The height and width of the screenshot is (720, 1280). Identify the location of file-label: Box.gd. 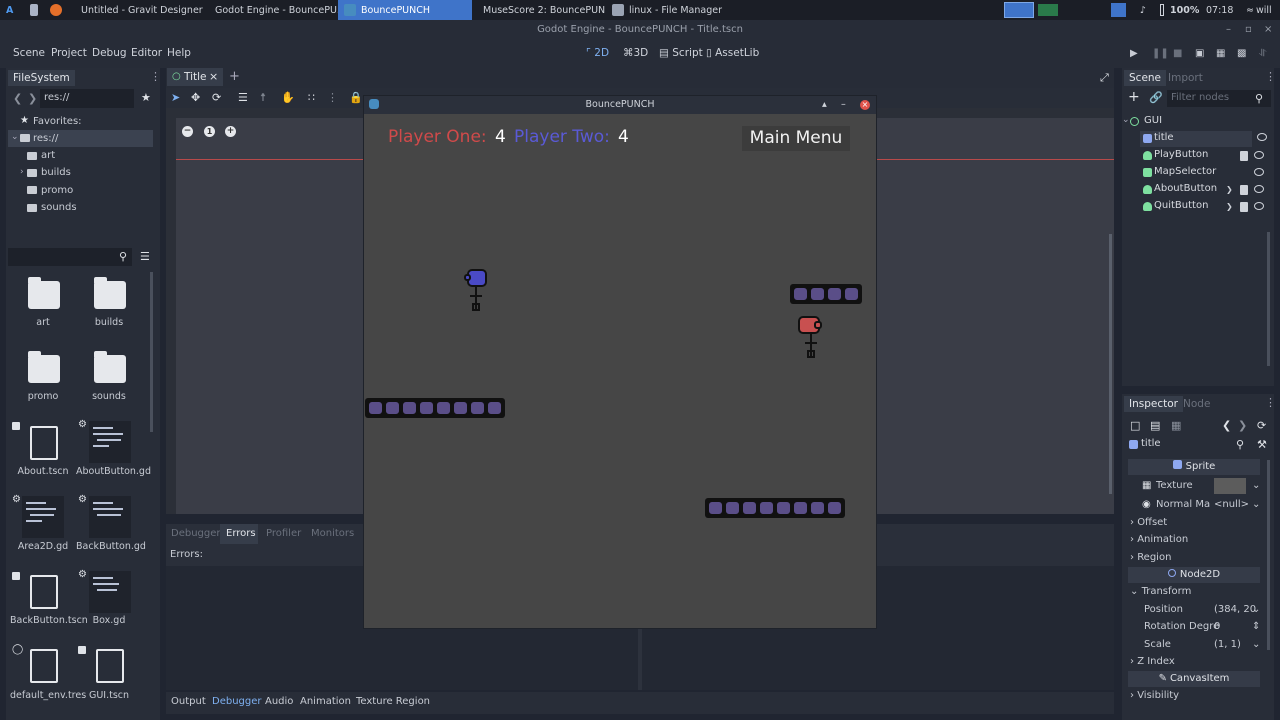
(109, 621).